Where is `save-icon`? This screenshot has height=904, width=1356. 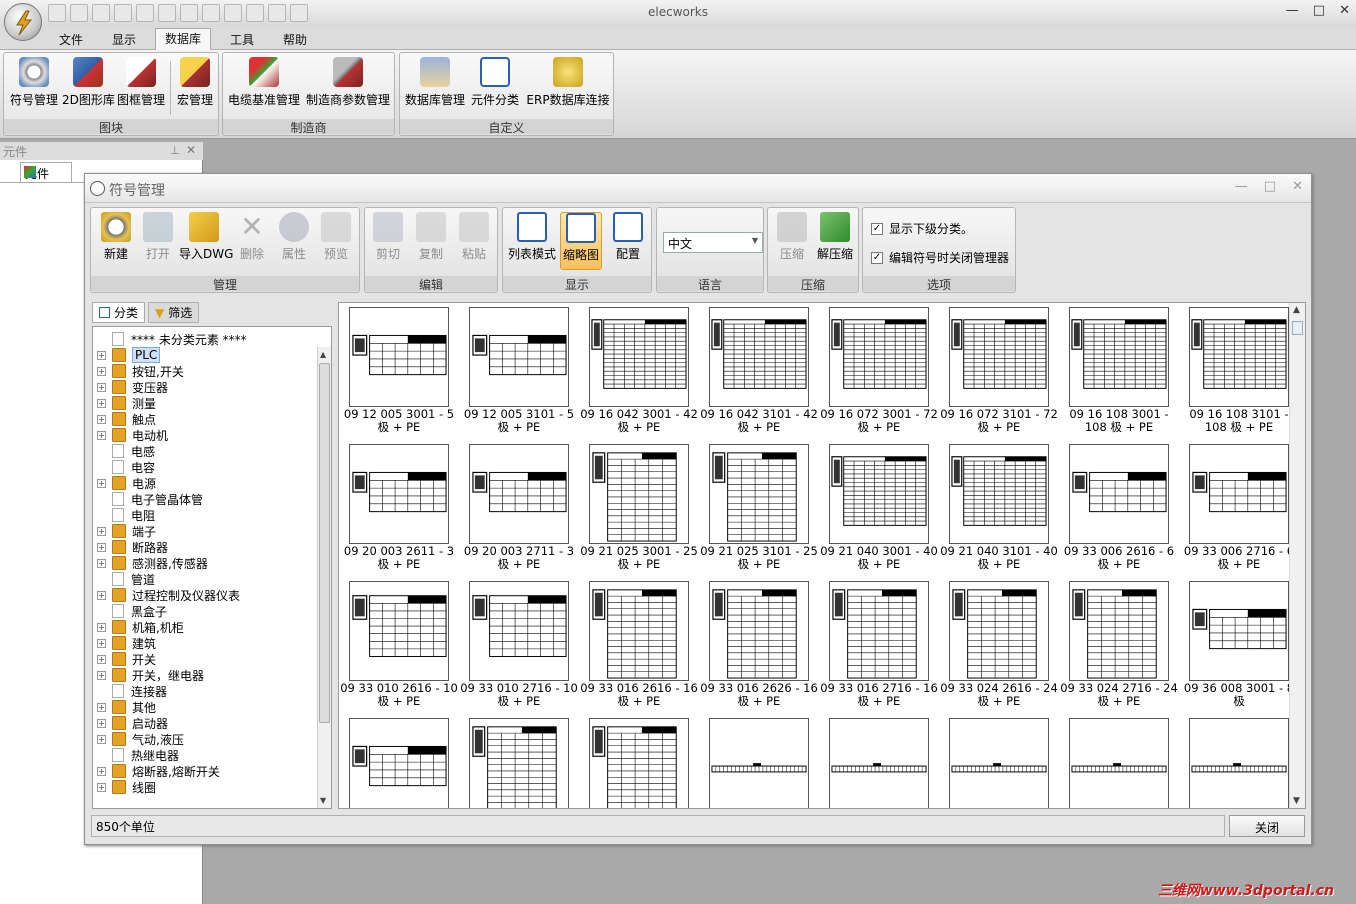
save-icon is located at coordinates (79, 13).